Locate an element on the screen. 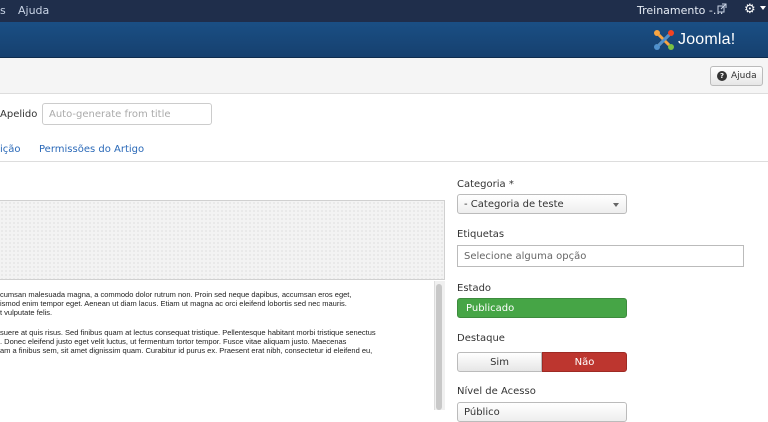 This screenshot has height=422, width=768. alias-input is located at coordinates (127, 114).